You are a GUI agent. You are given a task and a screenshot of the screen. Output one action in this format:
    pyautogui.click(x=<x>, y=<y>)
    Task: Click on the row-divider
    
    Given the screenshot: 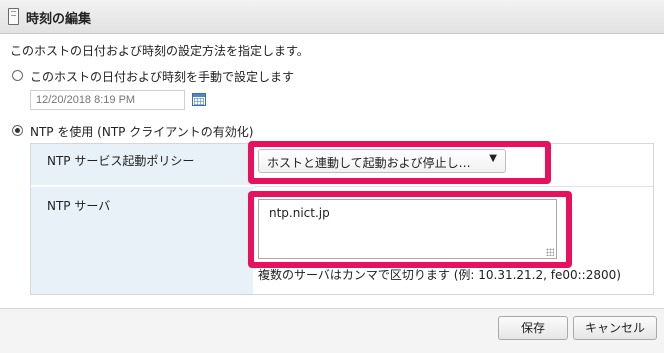 What is the action you would take?
    pyautogui.click(x=453, y=186)
    